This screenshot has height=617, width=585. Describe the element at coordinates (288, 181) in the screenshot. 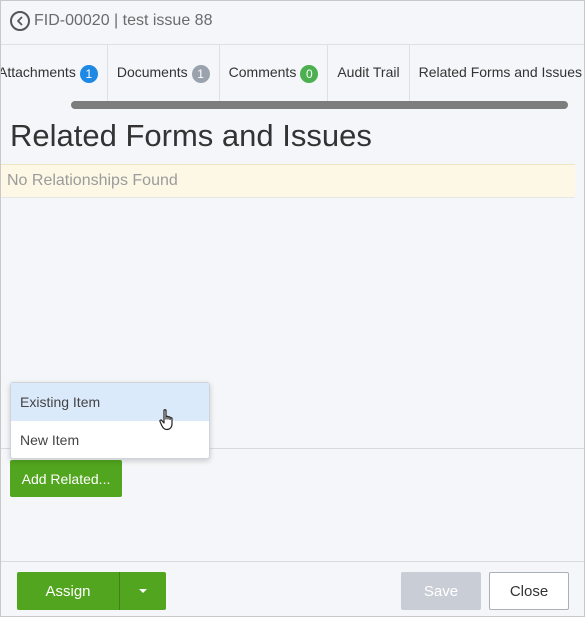

I see `empty-notice: No Relationships Found` at that location.